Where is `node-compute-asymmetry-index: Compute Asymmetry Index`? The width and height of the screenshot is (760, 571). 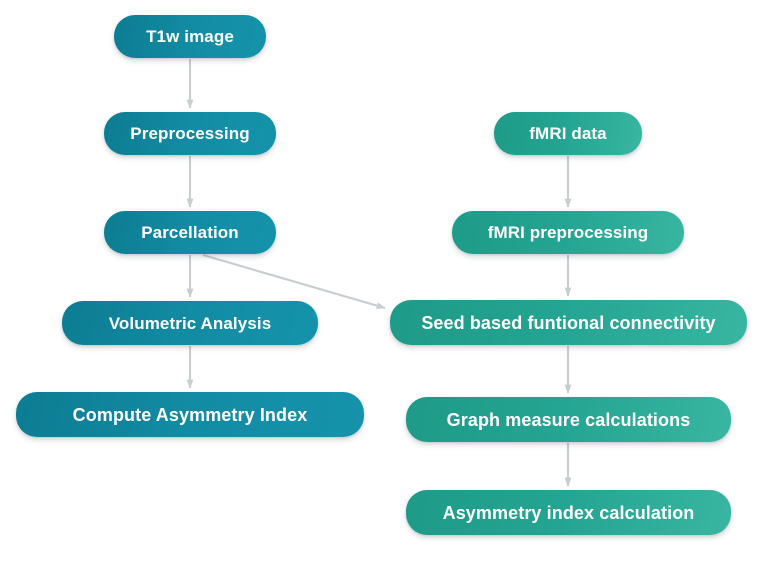
node-compute-asymmetry-index: Compute Asymmetry Index is located at coordinates (190, 414).